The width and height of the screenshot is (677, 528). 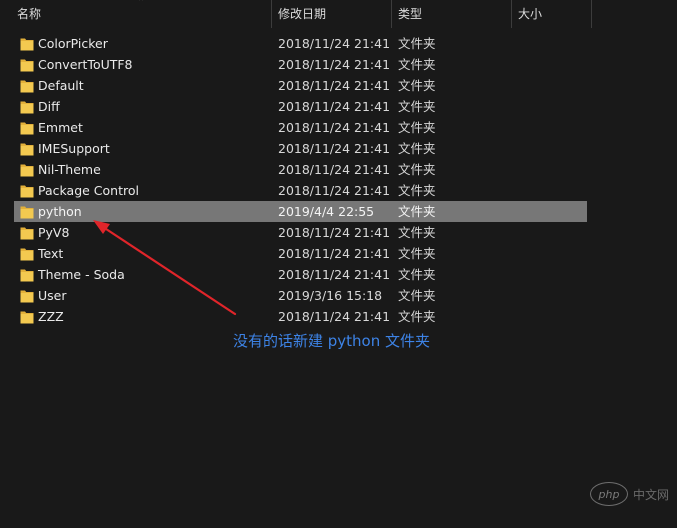 What do you see at coordinates (88, 190) in the screenshot?
I see `file-name: Package Control` at bounding box center [88, 190].